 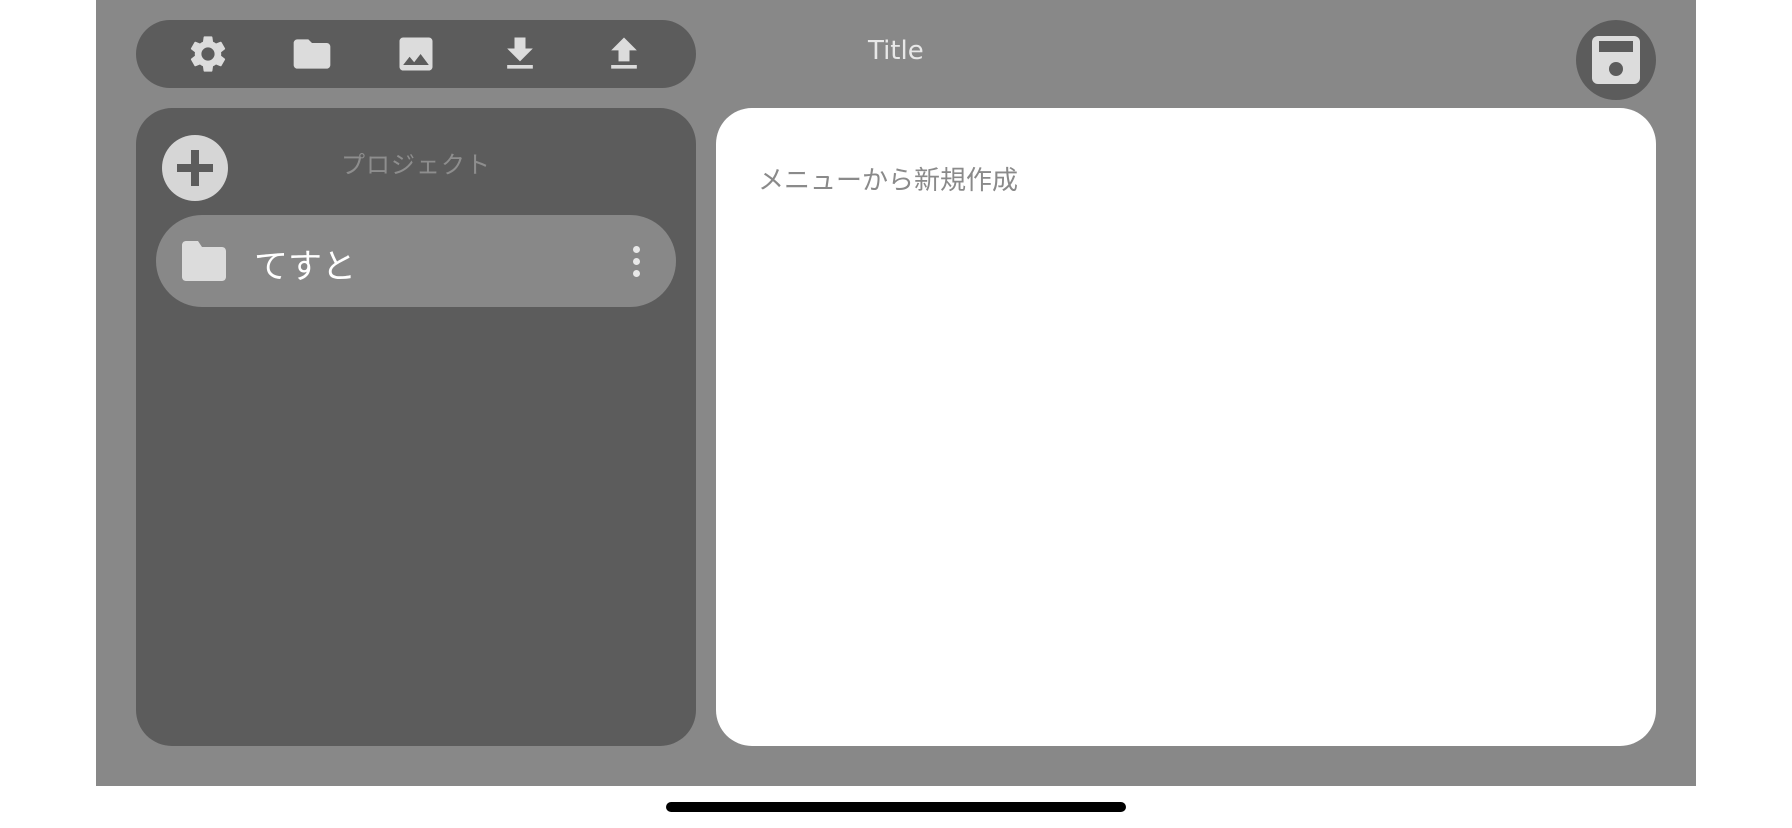 I want to click on download-button, so click(x=520, y=54).